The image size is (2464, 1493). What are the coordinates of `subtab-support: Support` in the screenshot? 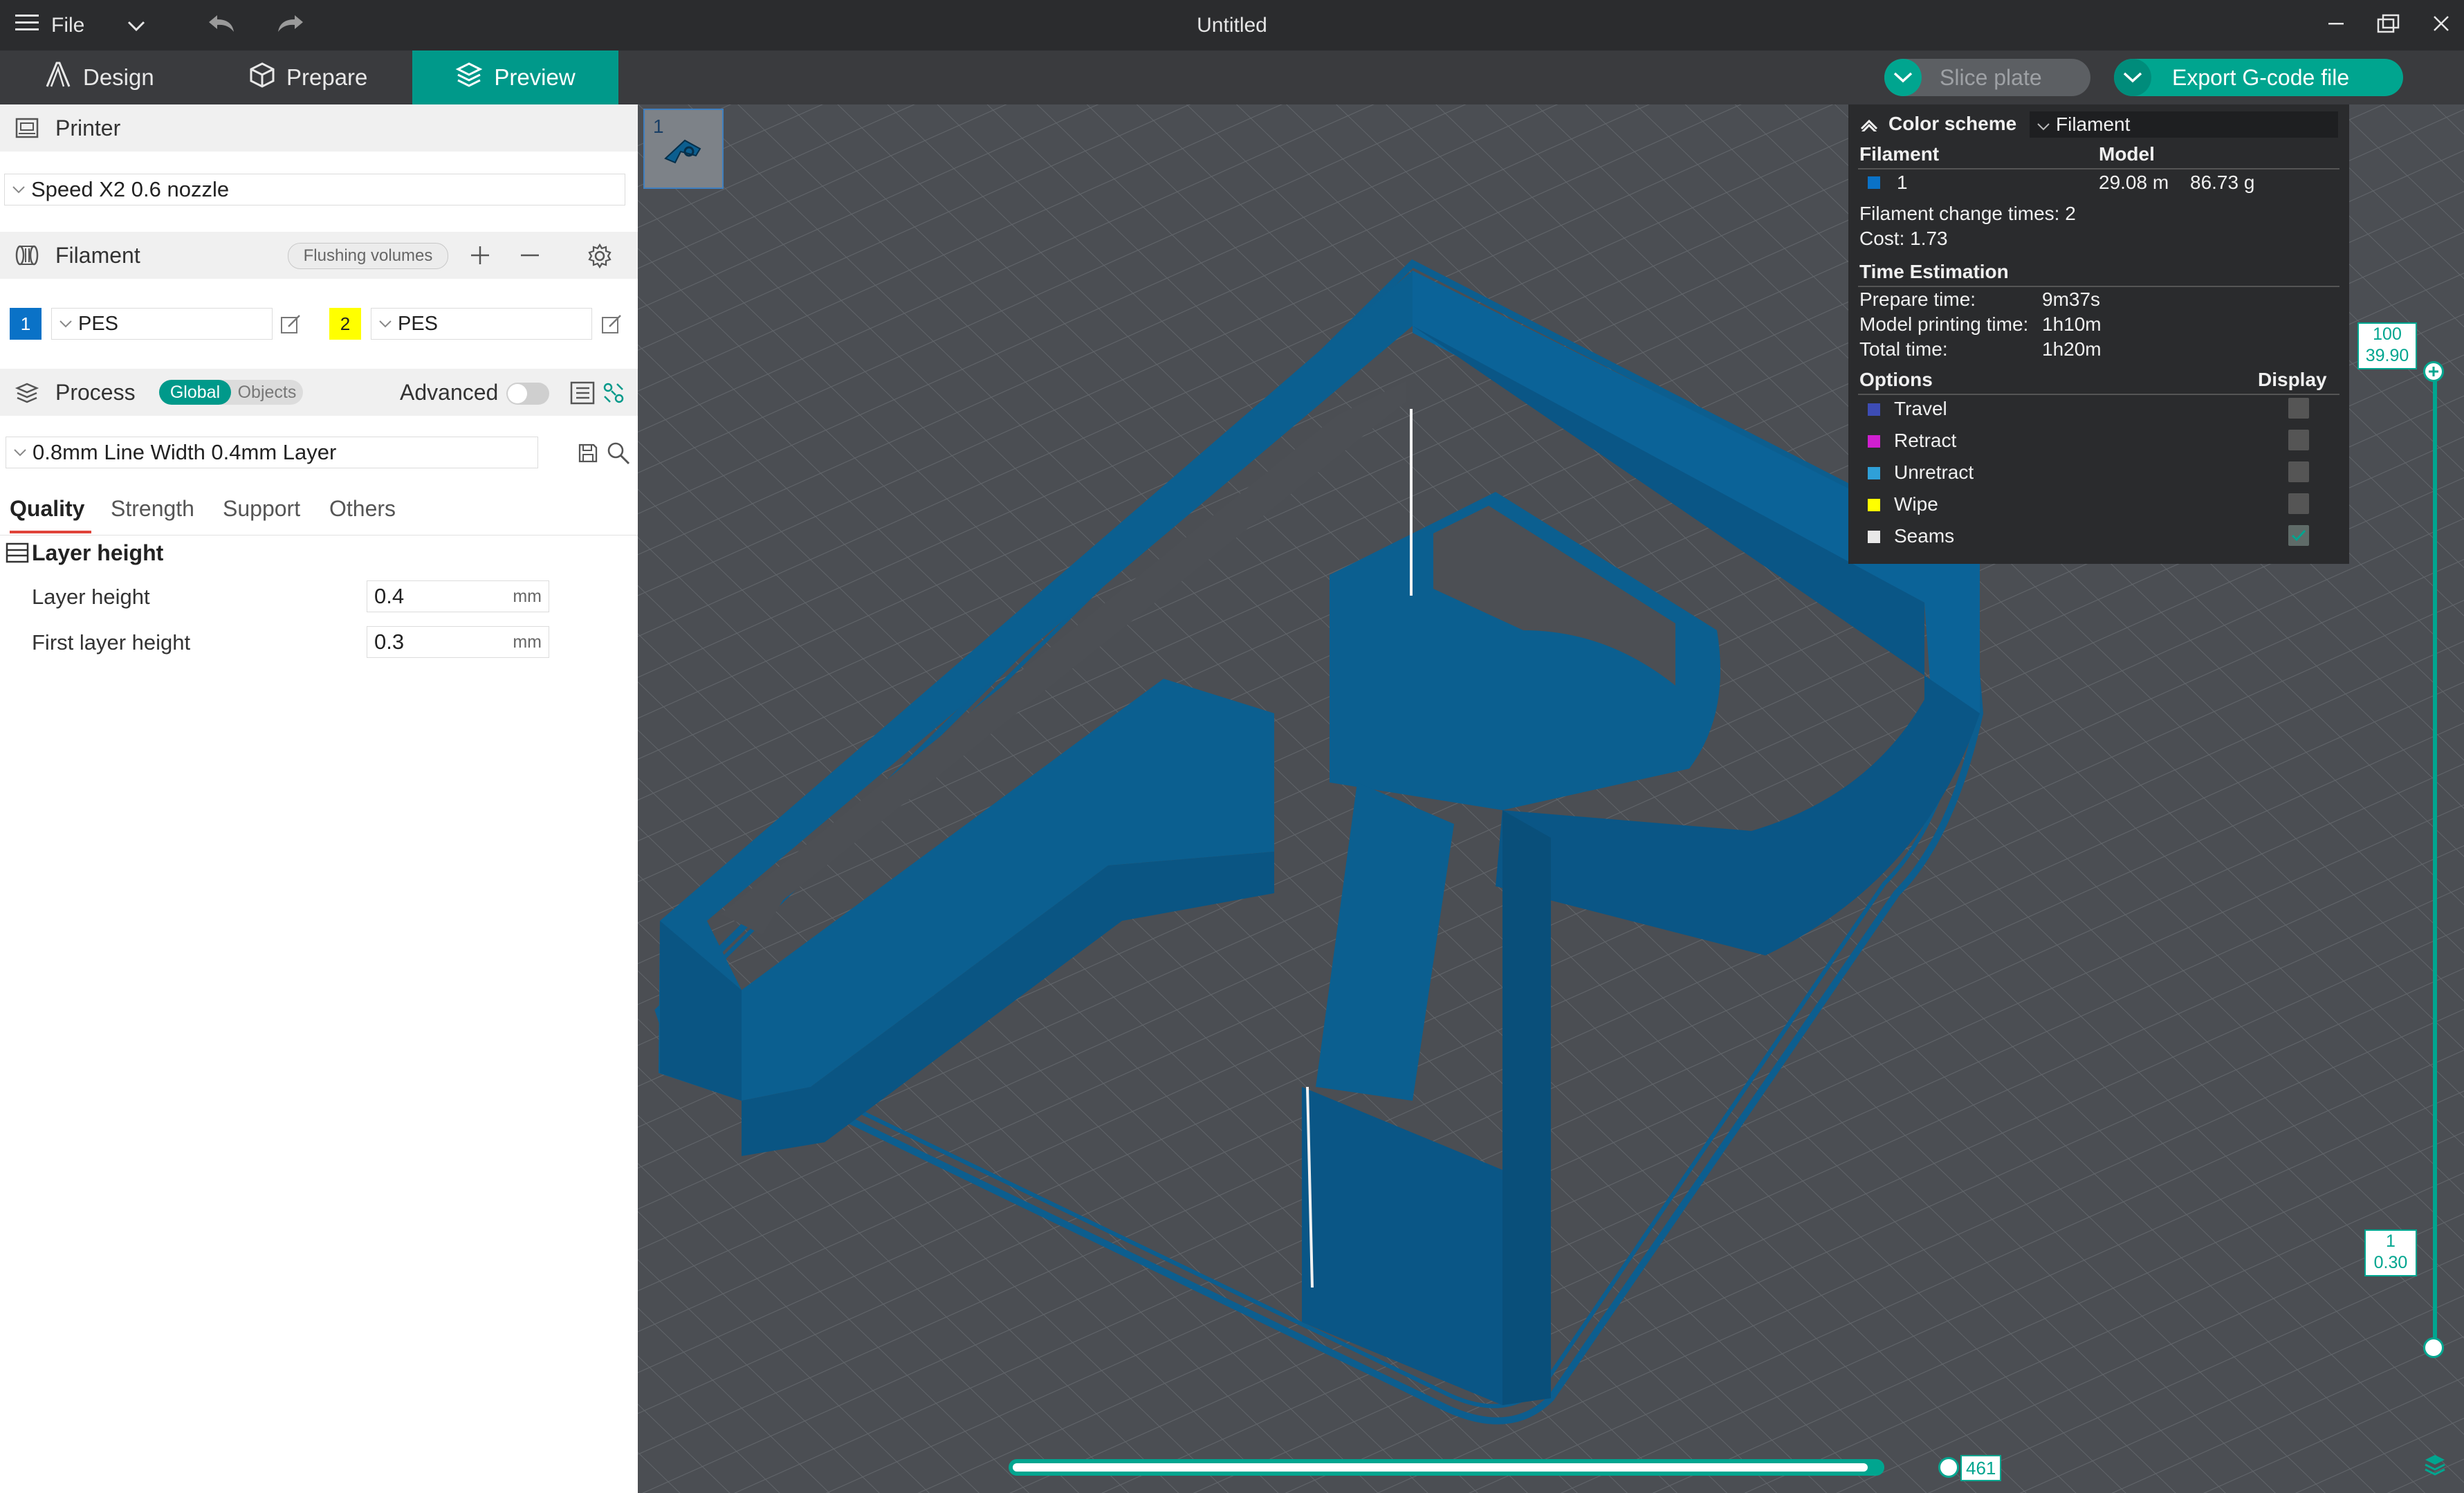 It's located at (261, 509).